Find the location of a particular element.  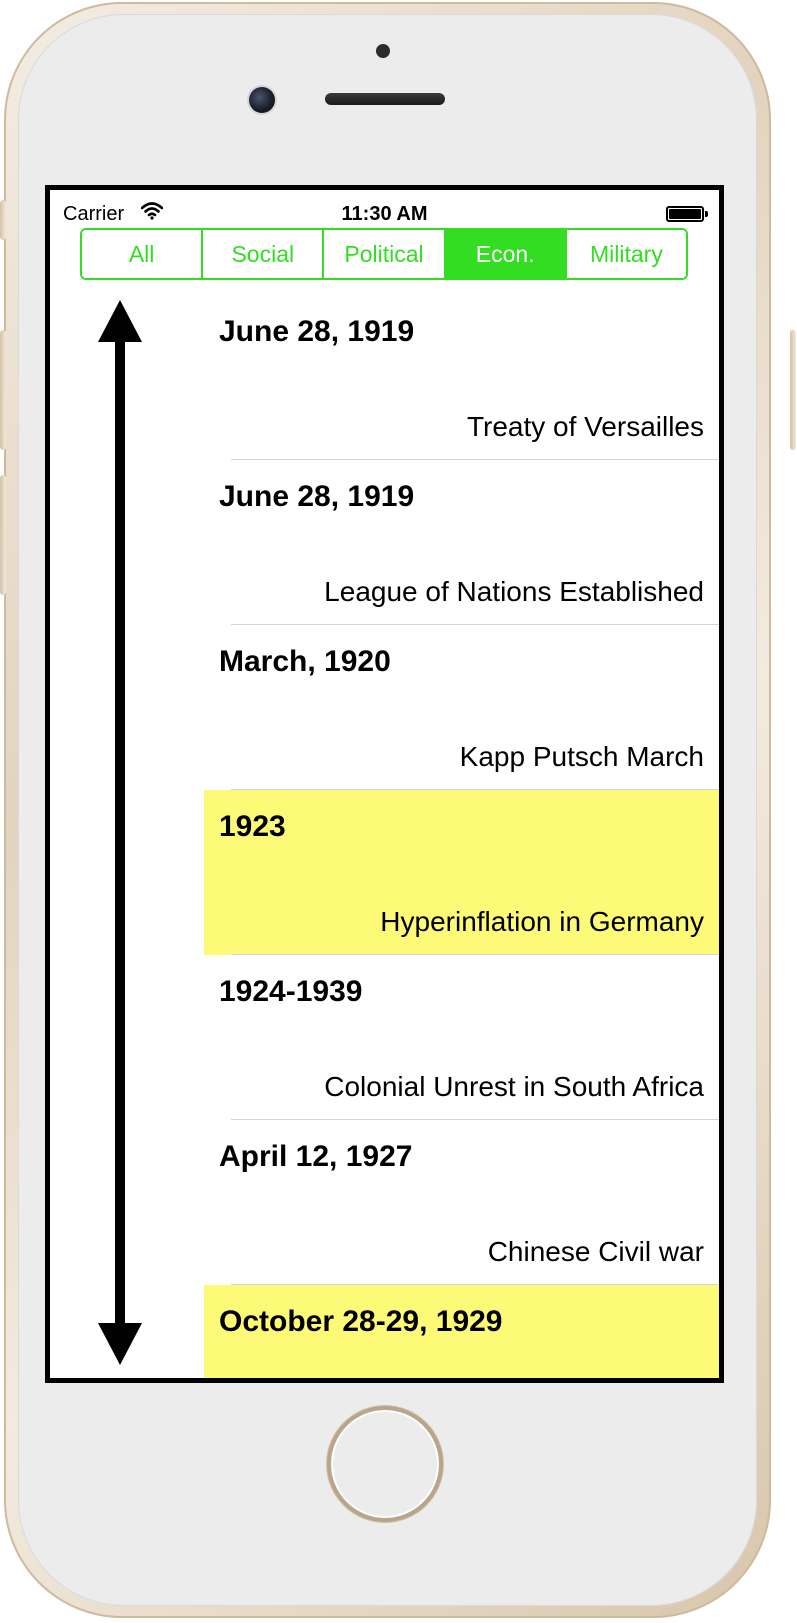

event-date: 1923 is located at coordinates (252, 826).